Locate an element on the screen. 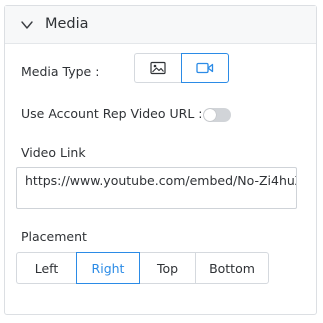 Image resolution: width=323 pixels, height=323 pixels. media-section-header: Media is located at coordinates (160, 25).